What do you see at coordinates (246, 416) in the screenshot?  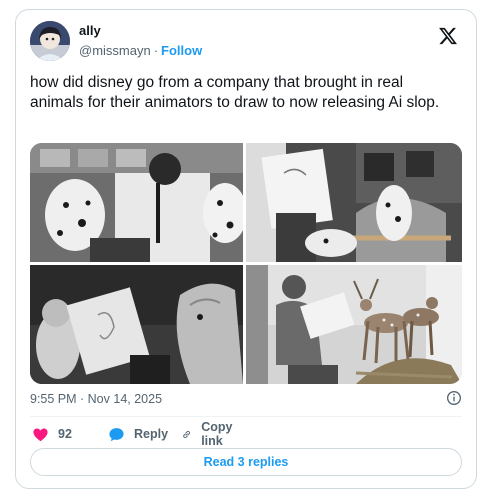 I see `divider` at bounding box center [246, 416].